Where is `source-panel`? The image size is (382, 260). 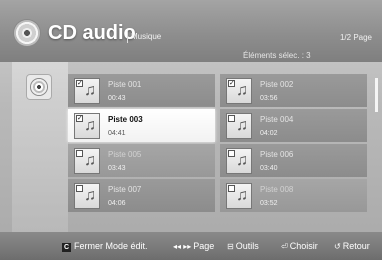
source-panel is located at coordinates (40, 147).